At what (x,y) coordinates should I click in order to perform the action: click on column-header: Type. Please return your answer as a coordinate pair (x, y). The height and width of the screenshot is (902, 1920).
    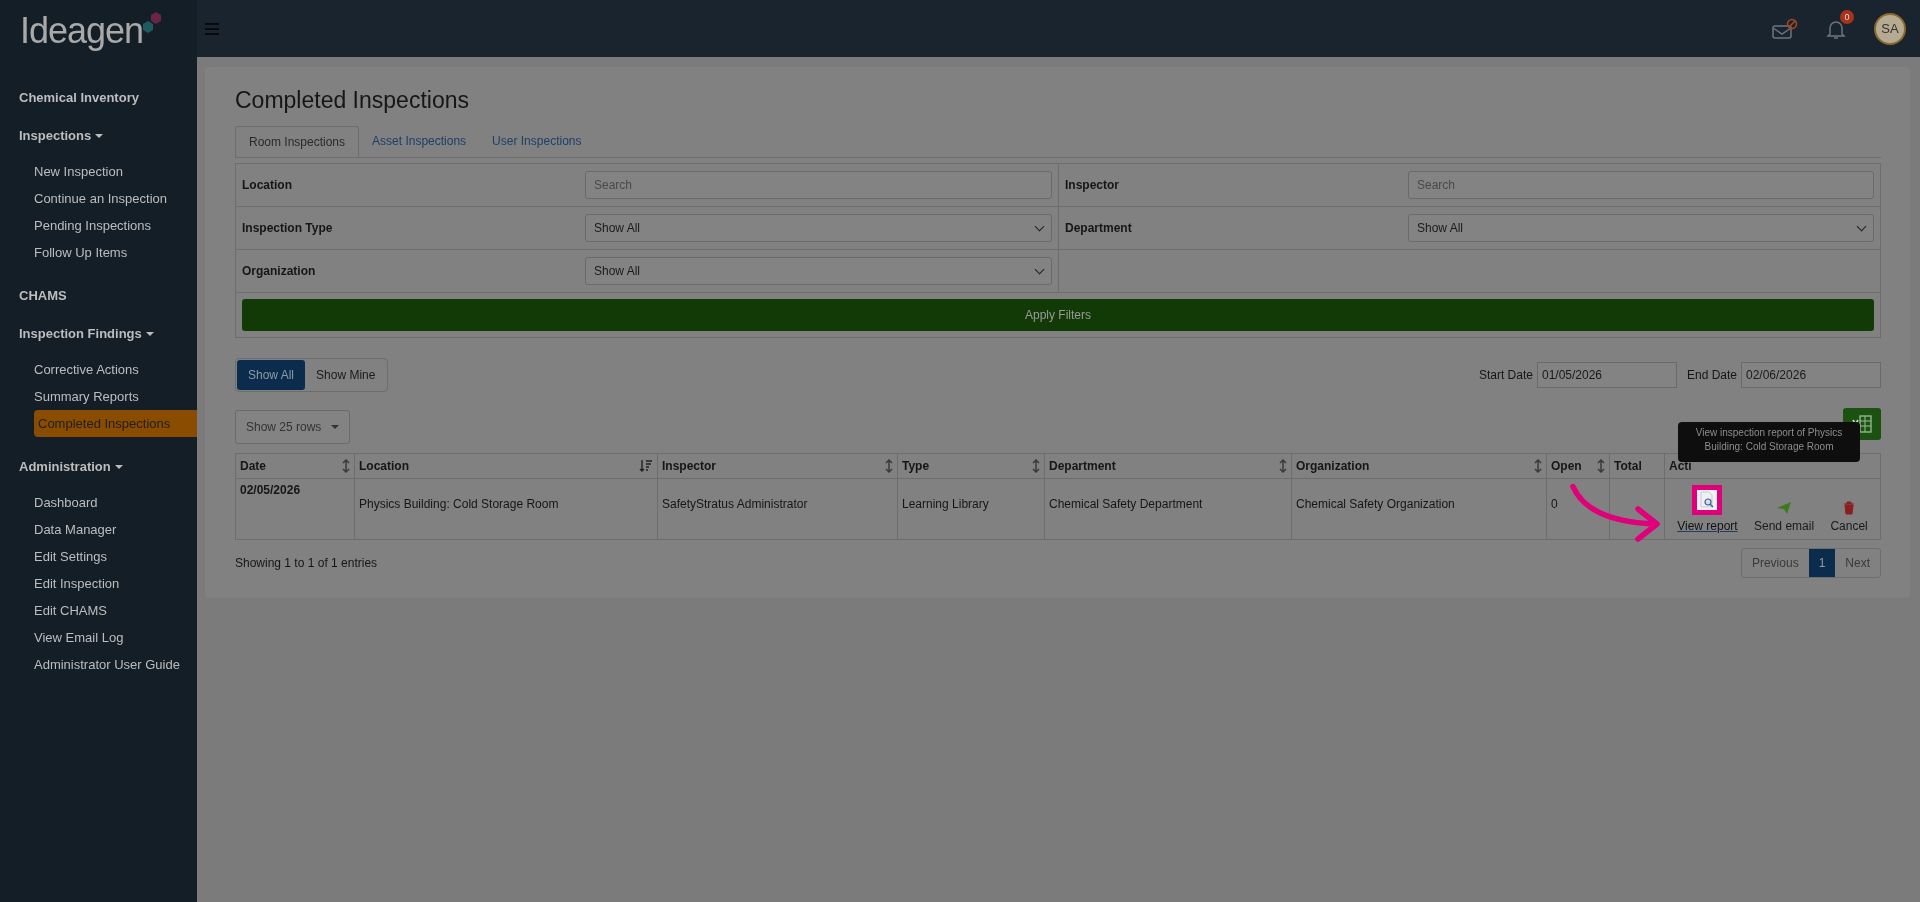
    Looking at the image, I should click on (971, 466).